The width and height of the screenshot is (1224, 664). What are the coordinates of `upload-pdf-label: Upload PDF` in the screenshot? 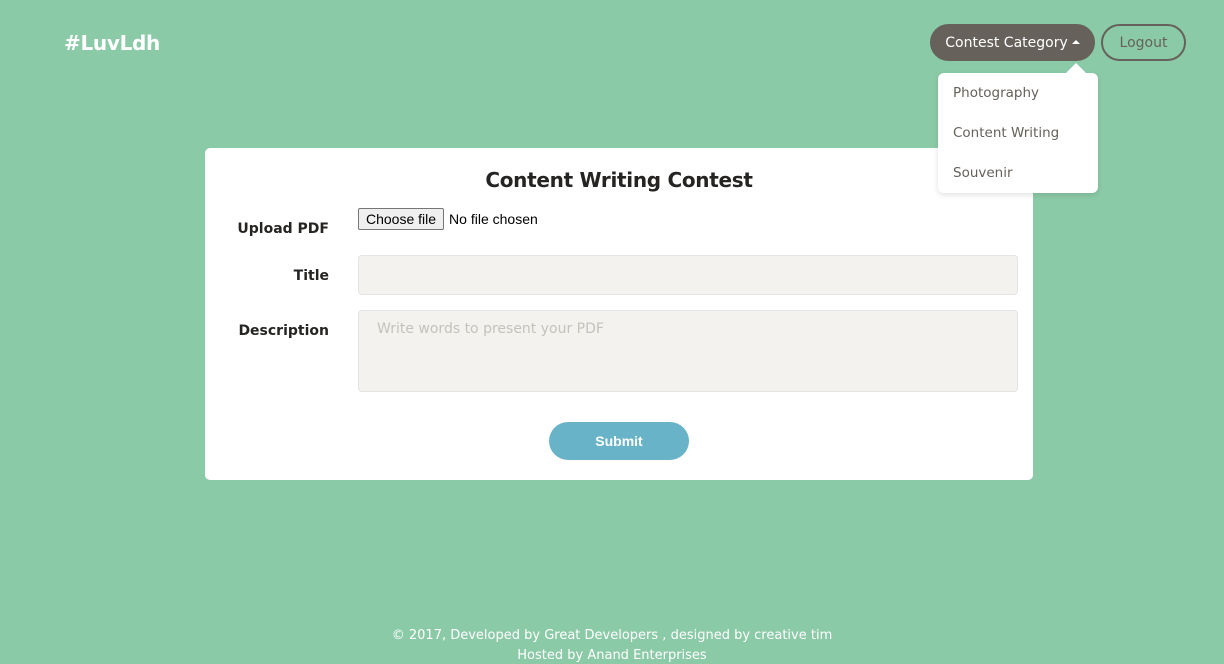 It's located at (283, 229).